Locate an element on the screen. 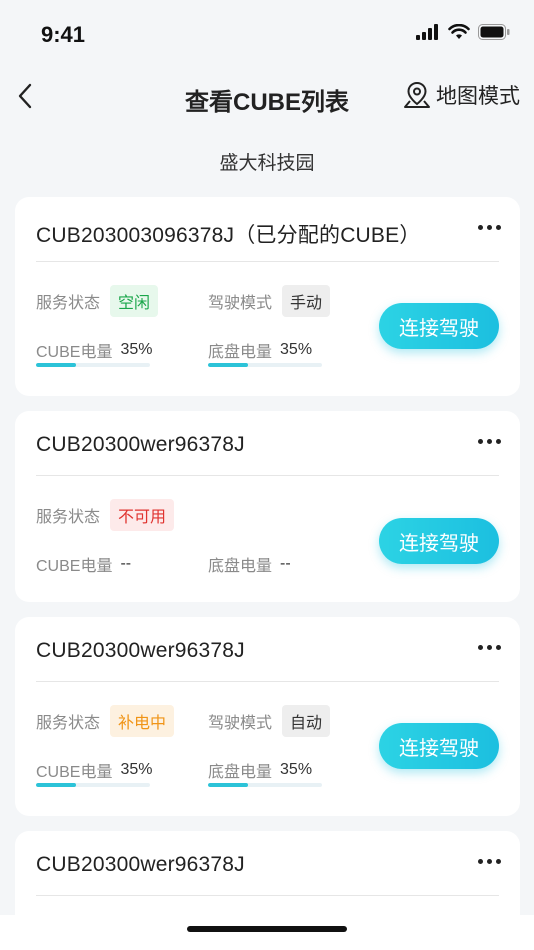 The height and width of the screenshot is (950, 534). wifi-icon is located at coordinates (459, 31).